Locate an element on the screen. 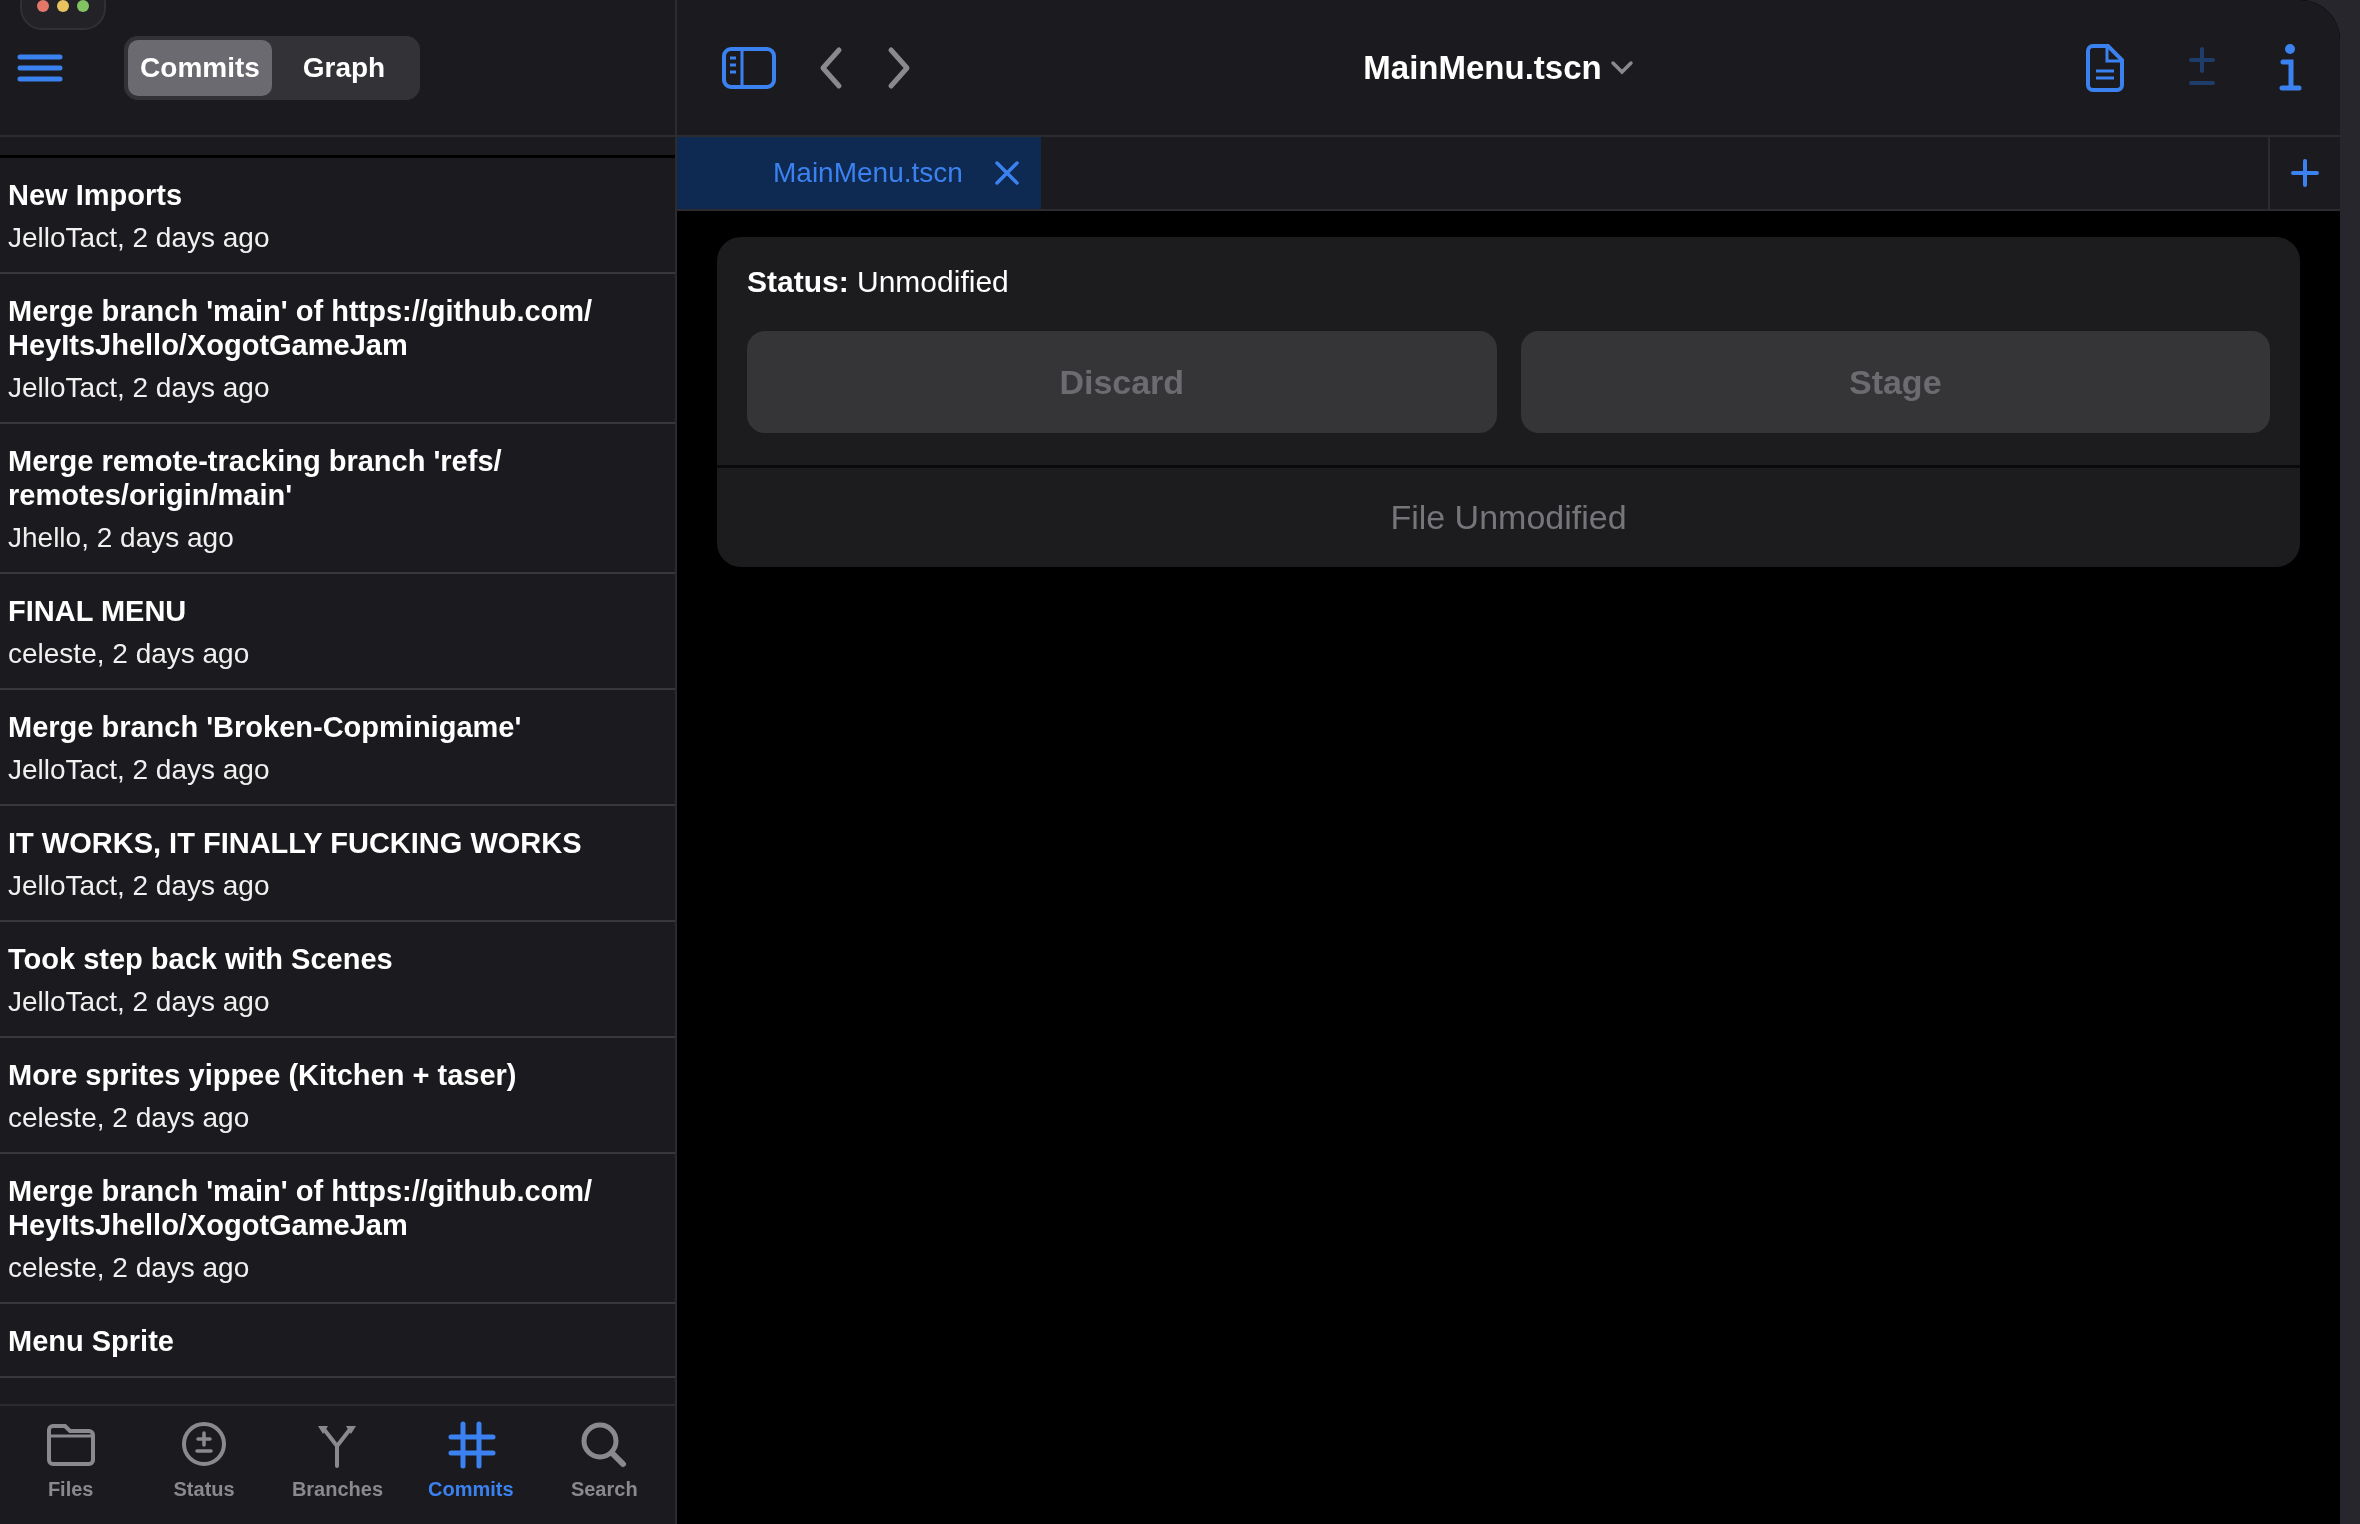 The image size is (2360, 1524). status-text: Status: Unmodified is located at coordinates (878, 281).